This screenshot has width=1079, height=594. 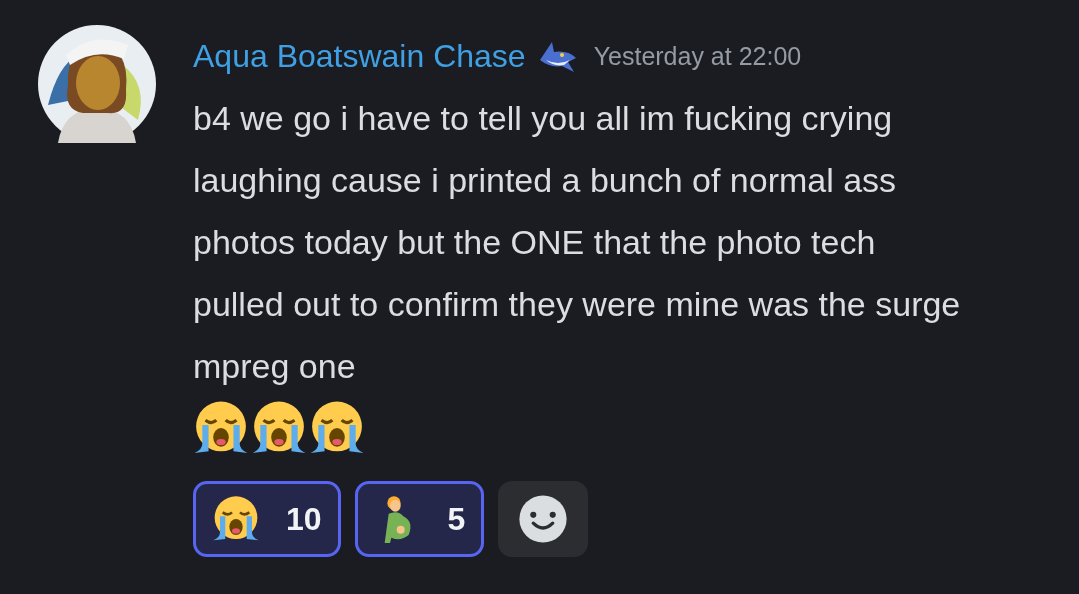 What do you see at coordinates (359, 56) in the screenshot?
I see `author-name: Aqua Boatswain Chase` at bounding box center [359, 56].